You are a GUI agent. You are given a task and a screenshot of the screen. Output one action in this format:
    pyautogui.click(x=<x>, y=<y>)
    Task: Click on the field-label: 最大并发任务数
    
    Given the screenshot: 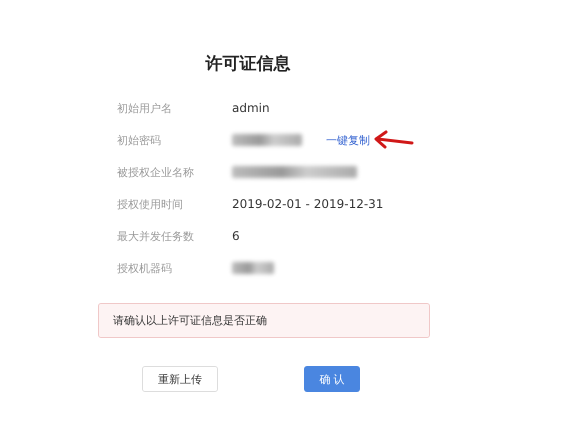 What is the action you would take?
    pyautogui.click(x=156, y=236)
    